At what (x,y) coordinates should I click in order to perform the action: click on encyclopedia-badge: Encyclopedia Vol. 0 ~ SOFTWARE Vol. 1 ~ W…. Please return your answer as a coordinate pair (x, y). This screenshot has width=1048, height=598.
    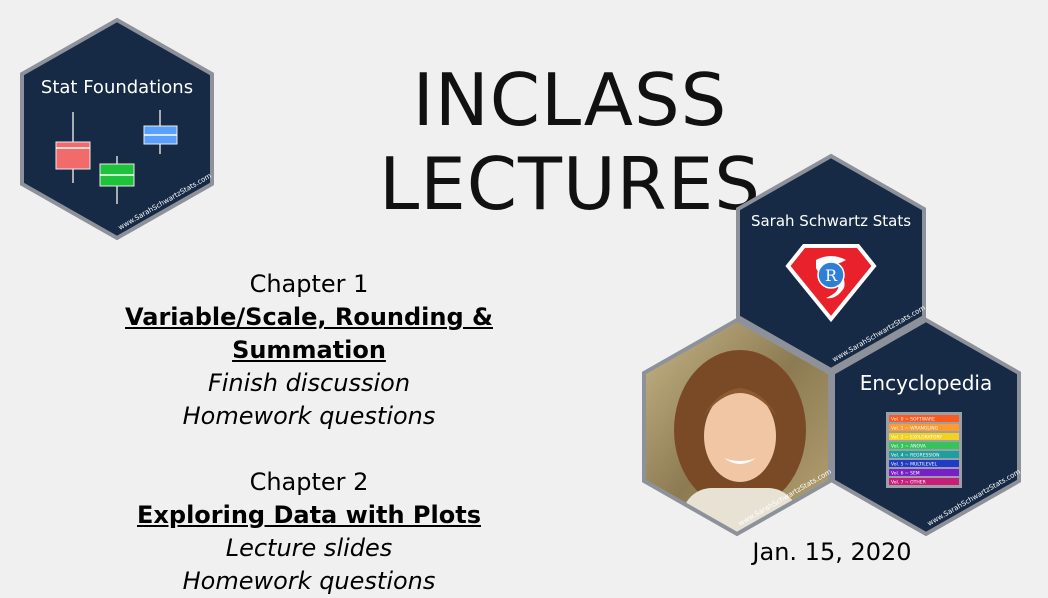
    Looking at the image, I should click on (926, 427).